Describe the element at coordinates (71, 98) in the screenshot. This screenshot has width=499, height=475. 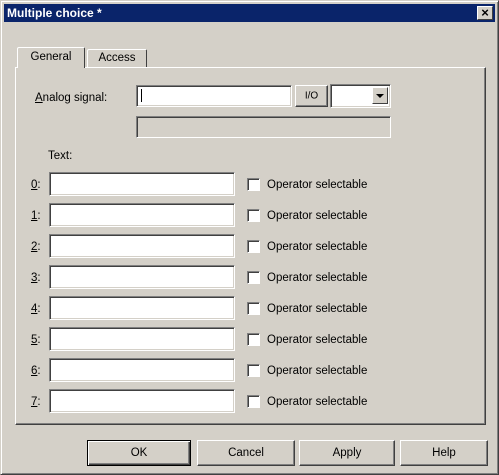
I see `analog-signal-label: Analog signal:` at that location.